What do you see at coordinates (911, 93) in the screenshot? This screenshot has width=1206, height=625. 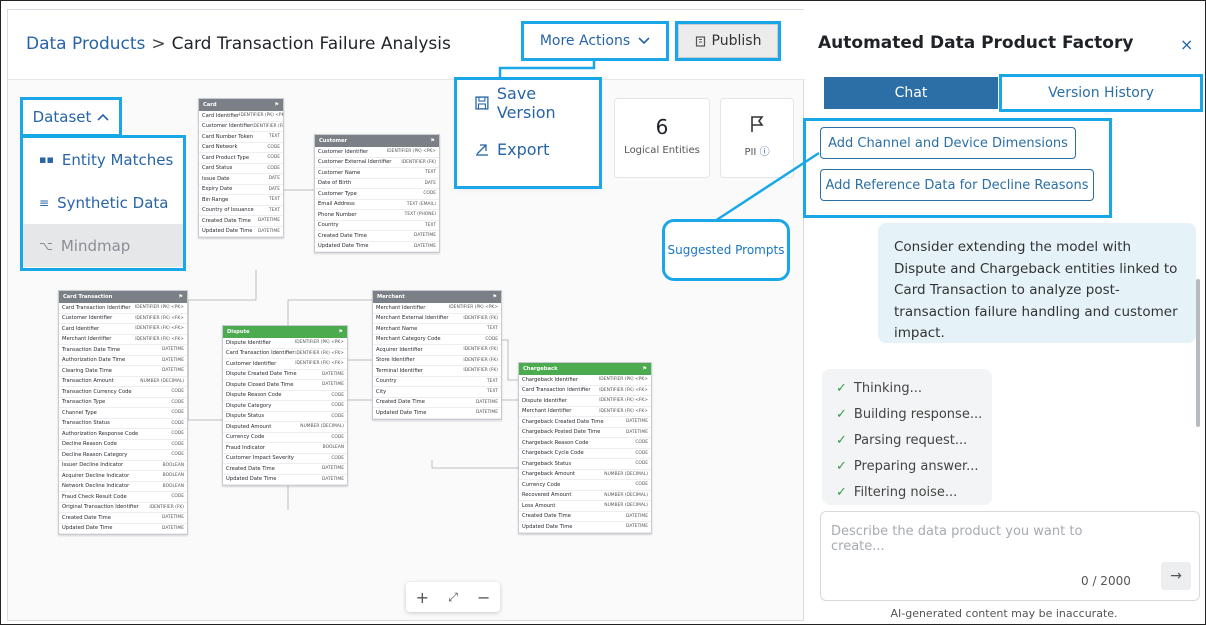 I see `tab-chat: Chat` at bounding box center [911, 93].